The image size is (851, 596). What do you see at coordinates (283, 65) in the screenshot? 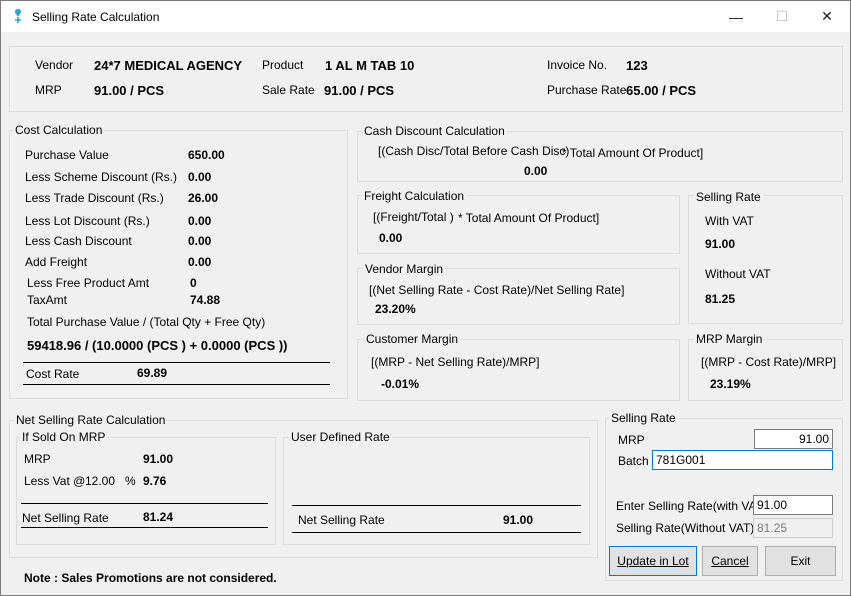
I see `product-label: Product` at bounding box center [283, 65].